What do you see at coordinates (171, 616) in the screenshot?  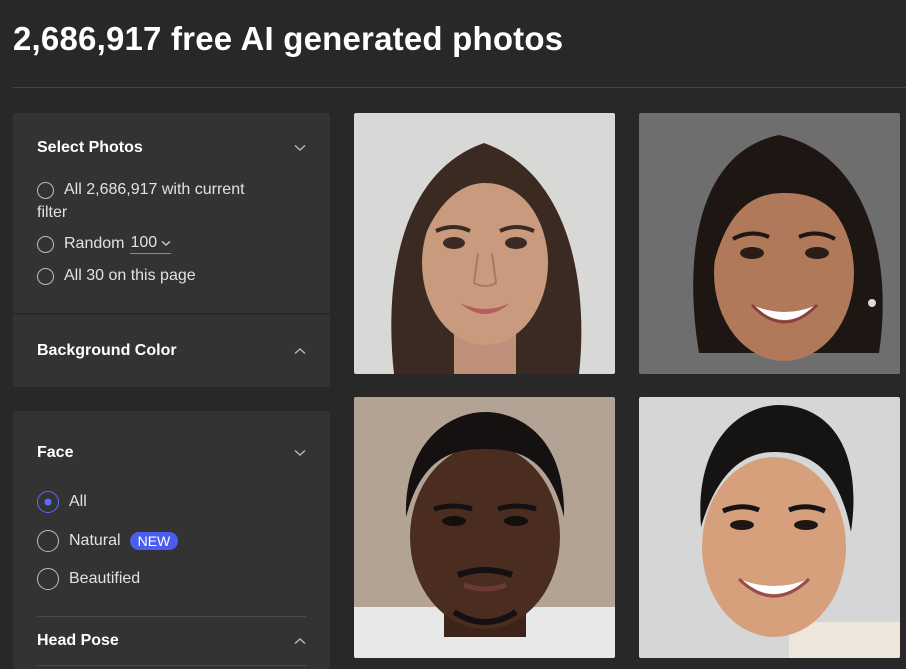 I see `face-inner-separator` at bounding box center [171, 616].